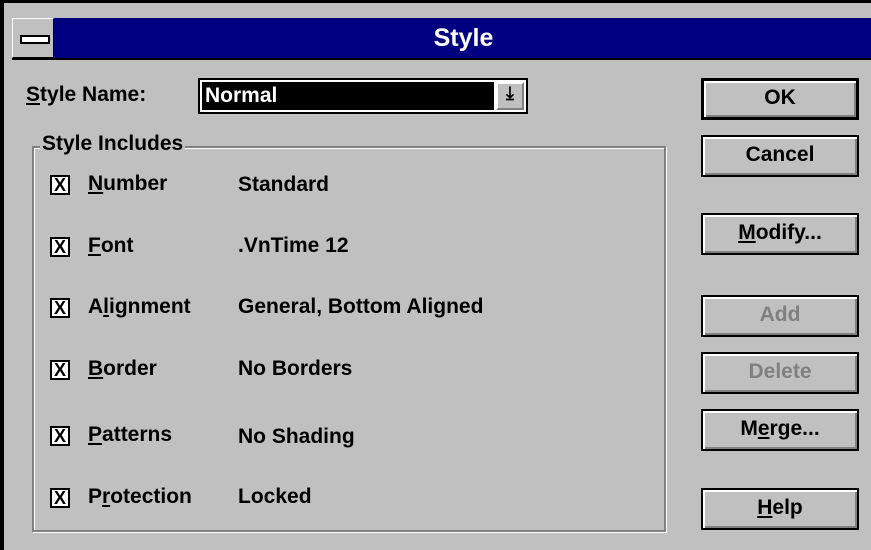  I want to click on number-value: Standard, so click(284, 184).